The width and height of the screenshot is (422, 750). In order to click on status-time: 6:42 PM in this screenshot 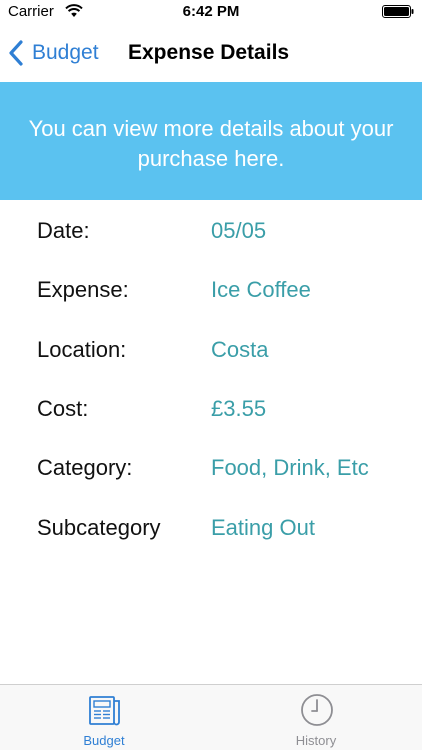, I will do `click(211, 11)`.